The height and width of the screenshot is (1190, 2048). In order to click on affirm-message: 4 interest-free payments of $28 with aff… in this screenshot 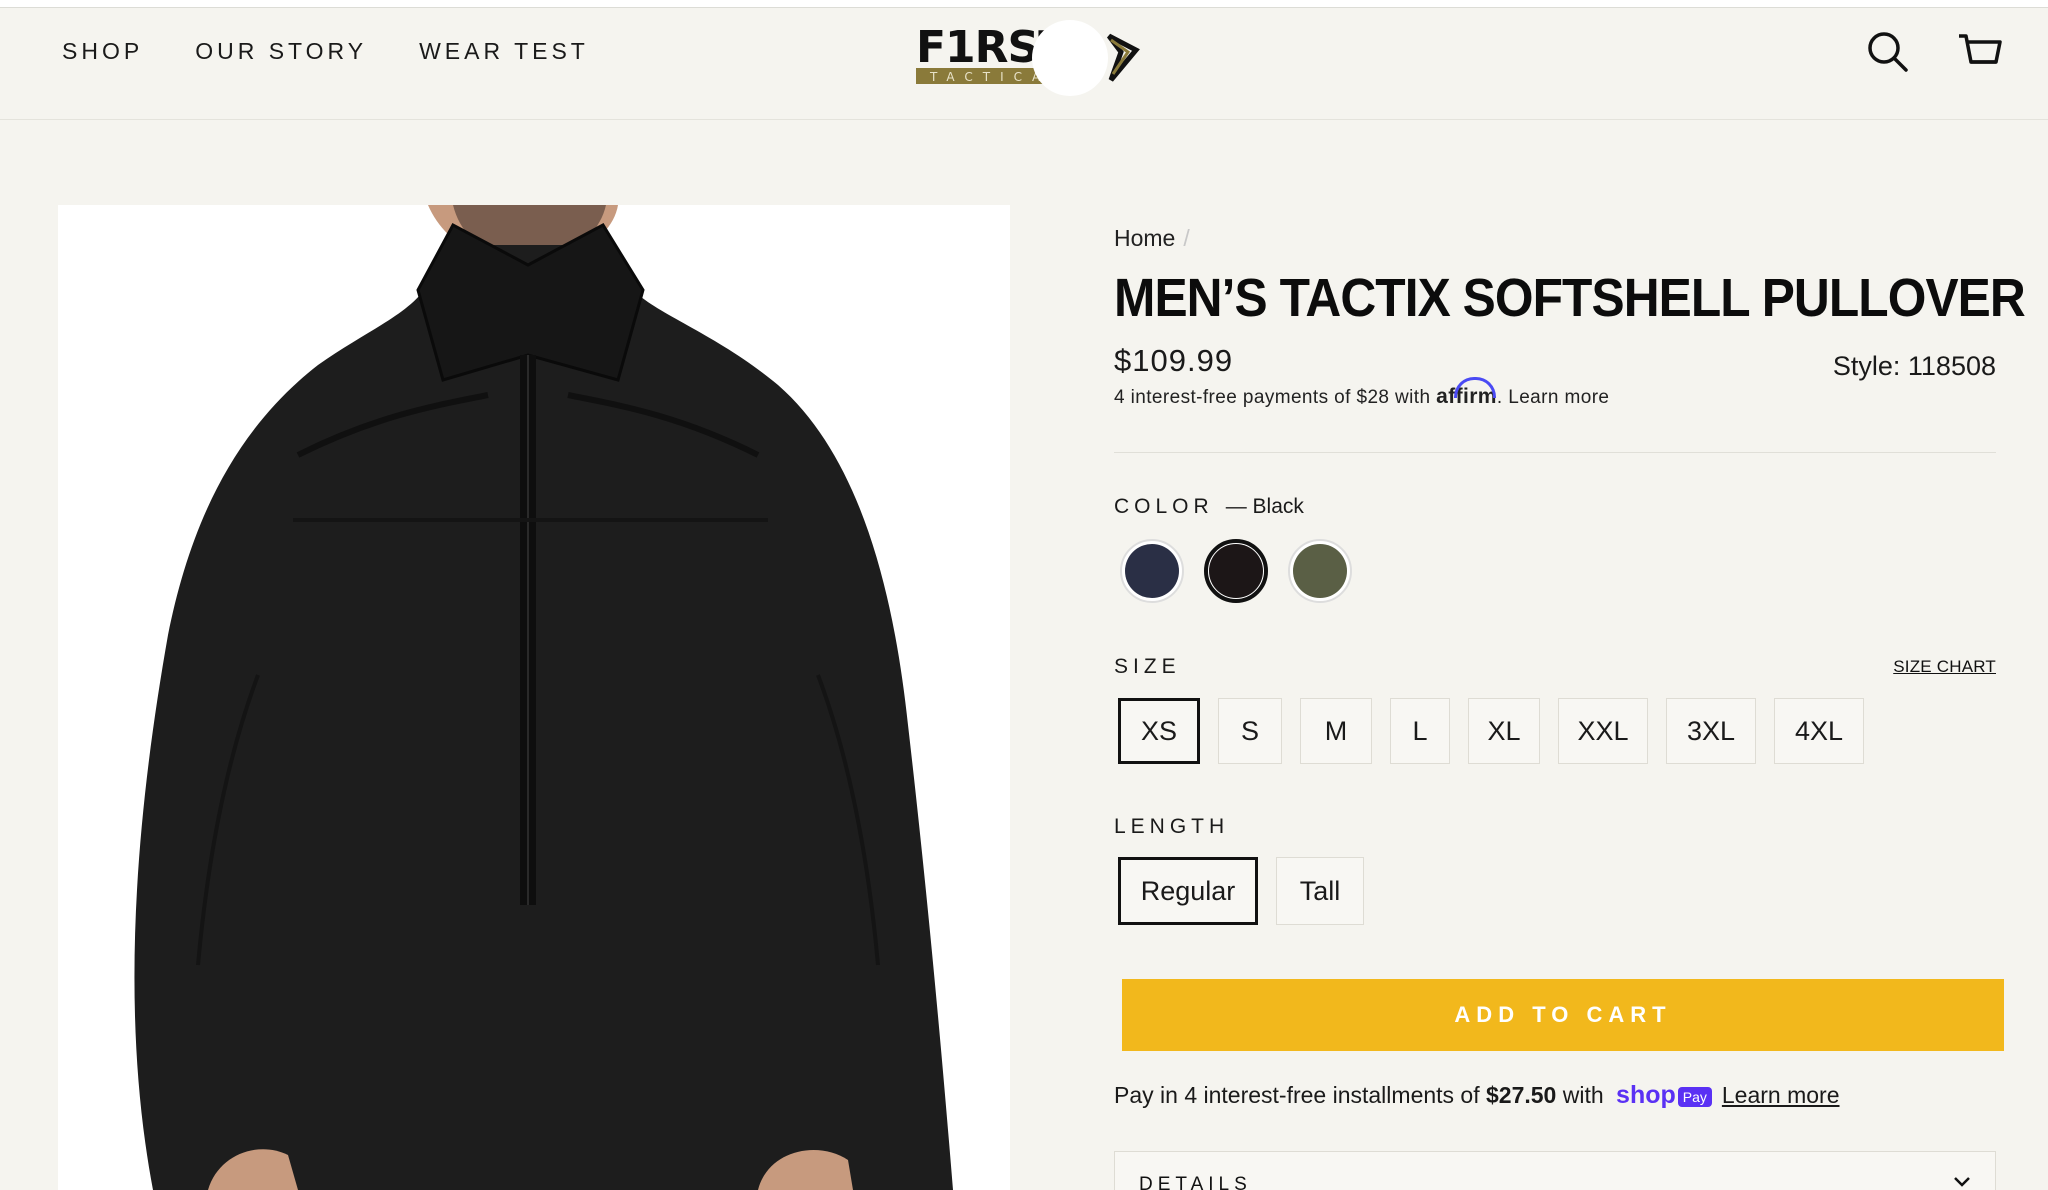, I will do `click(1361, 397)`.